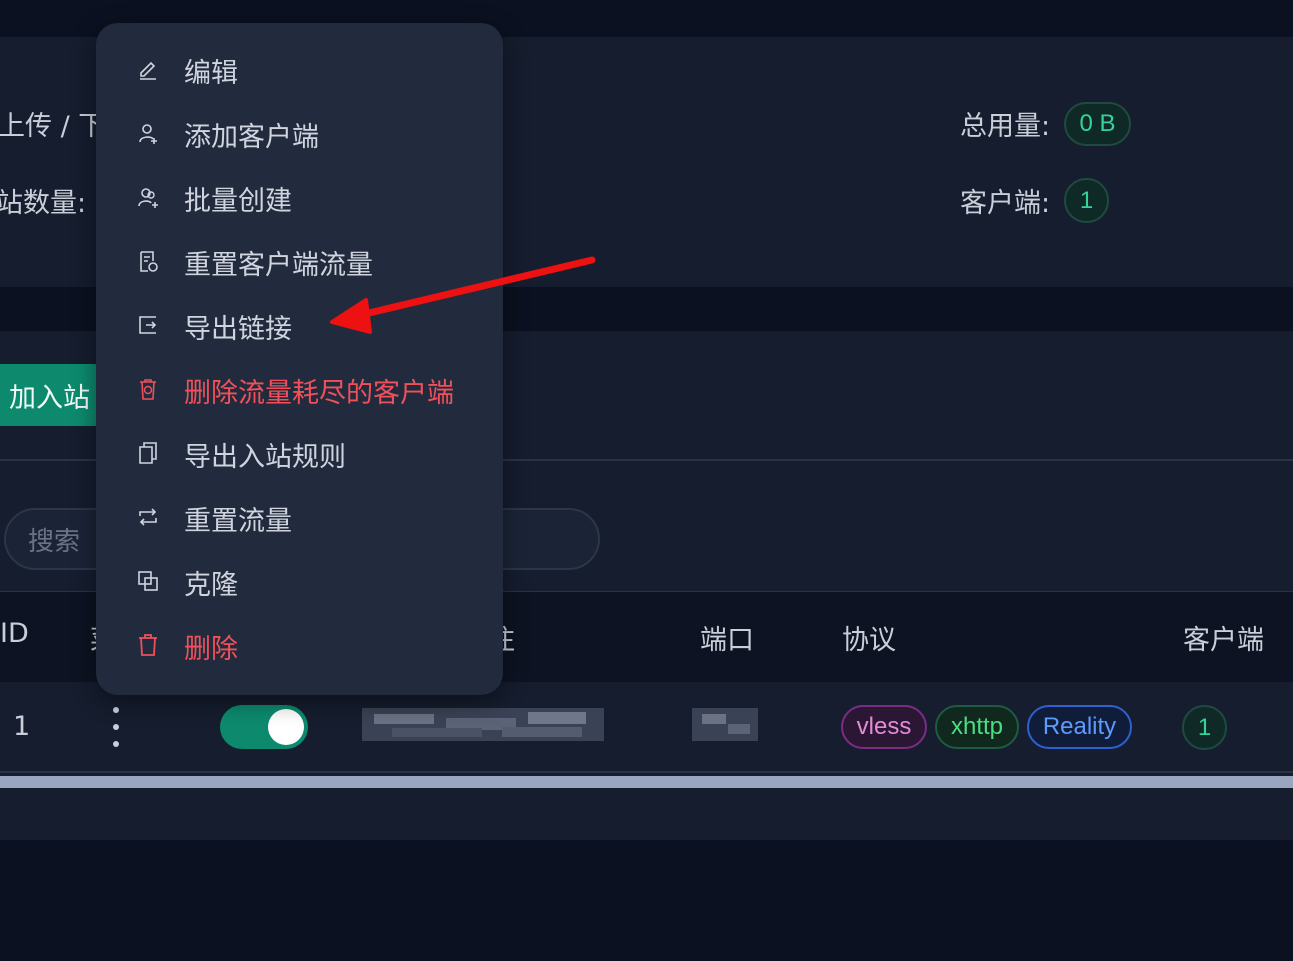 The width and height of the screenshot is (1293, 961). What do you see at coordinates (299, 581) in the screenshot?
I see `menu-item-clone: 克隆` at bounding box center [299, 581].